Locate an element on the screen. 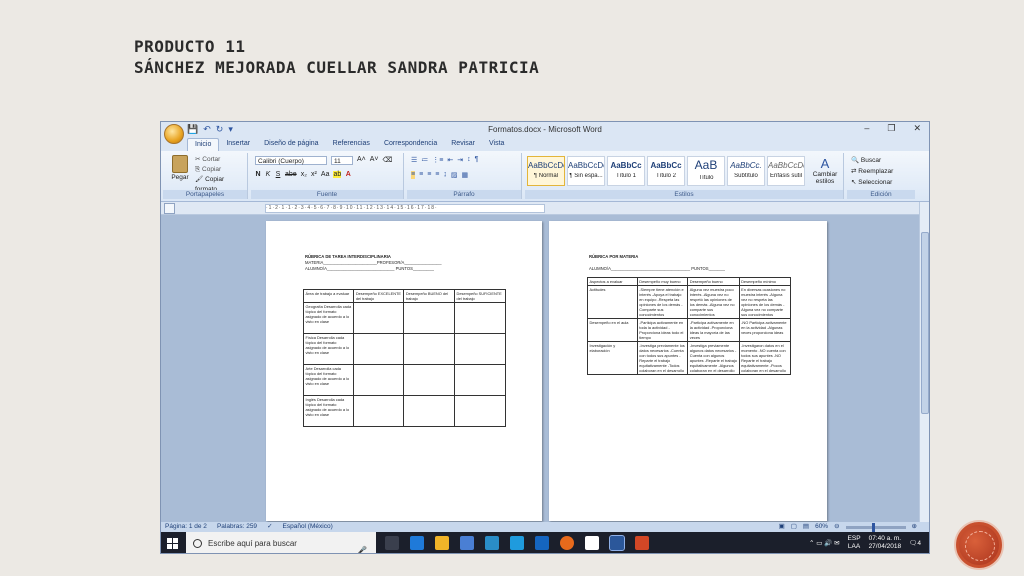 The width and height of the screenshot is (1024, 576). powerpoint-taskbar-icon is located at coordinates (642, 543).